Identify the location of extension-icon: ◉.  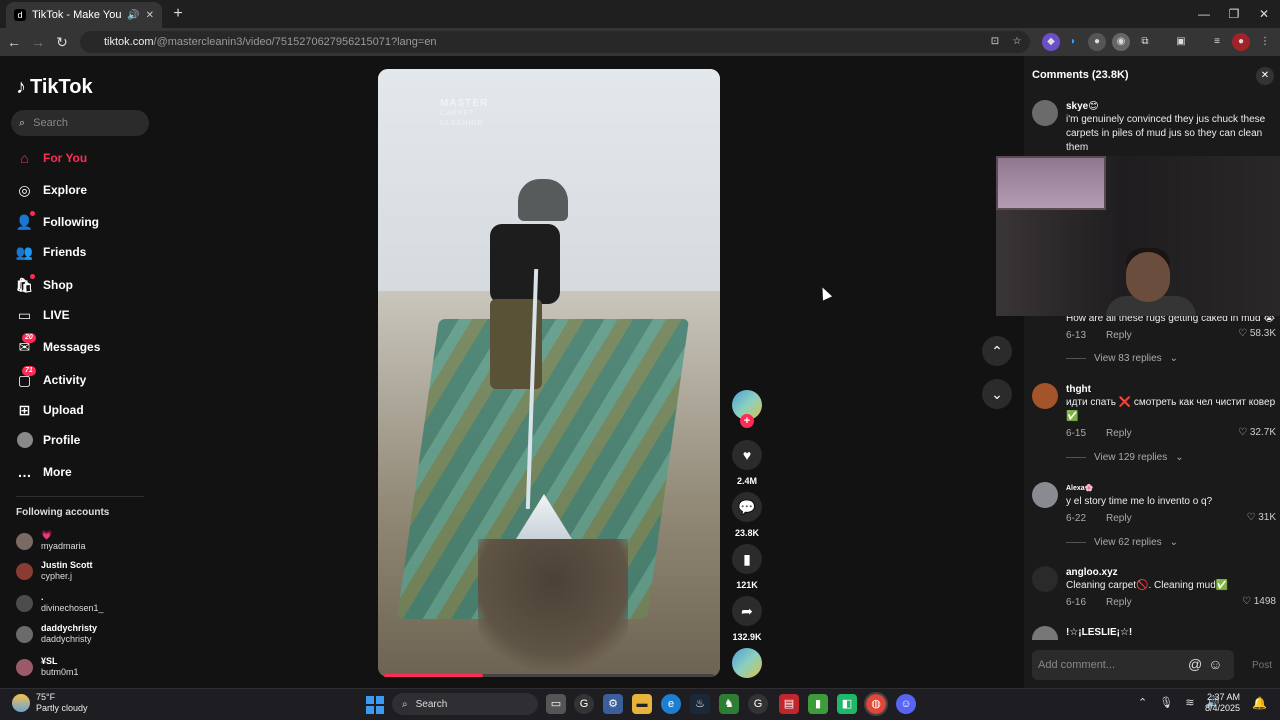
(1121, 42).